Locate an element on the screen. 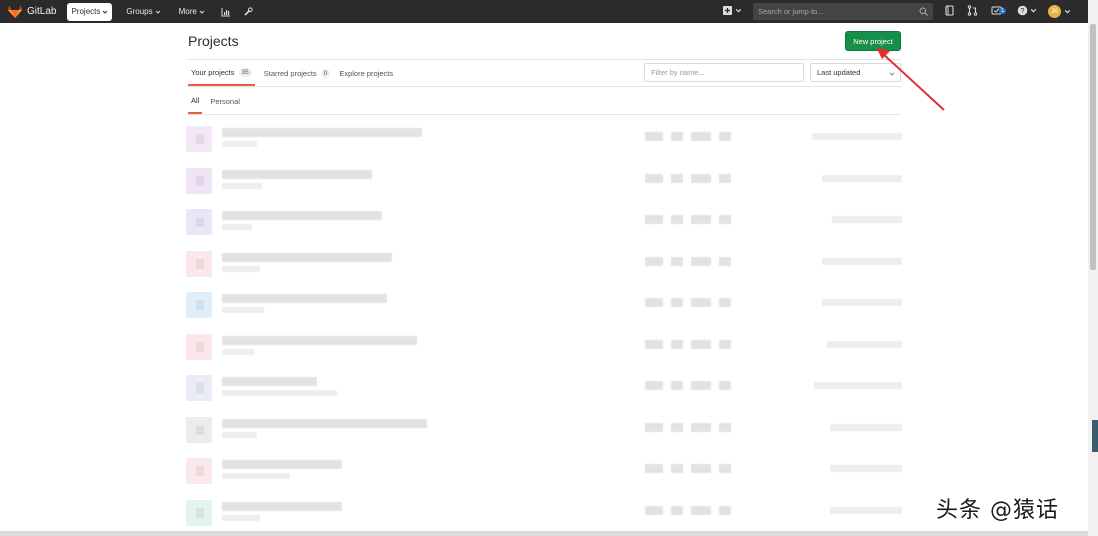  todos-link: 1 is located at coordinates (999, 10).